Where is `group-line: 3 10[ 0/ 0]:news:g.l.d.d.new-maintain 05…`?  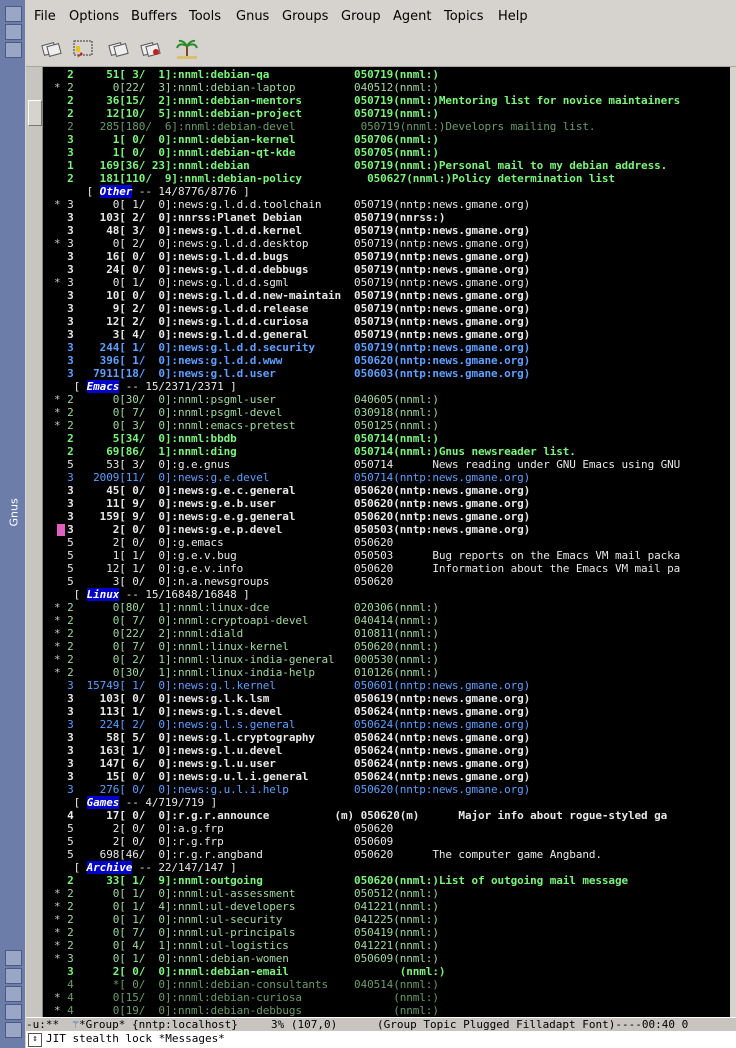 group-line: 3 10[ 0/ 0]:news:g.l.d.d.new-maintain 05… is located at coordinates (292, 295).